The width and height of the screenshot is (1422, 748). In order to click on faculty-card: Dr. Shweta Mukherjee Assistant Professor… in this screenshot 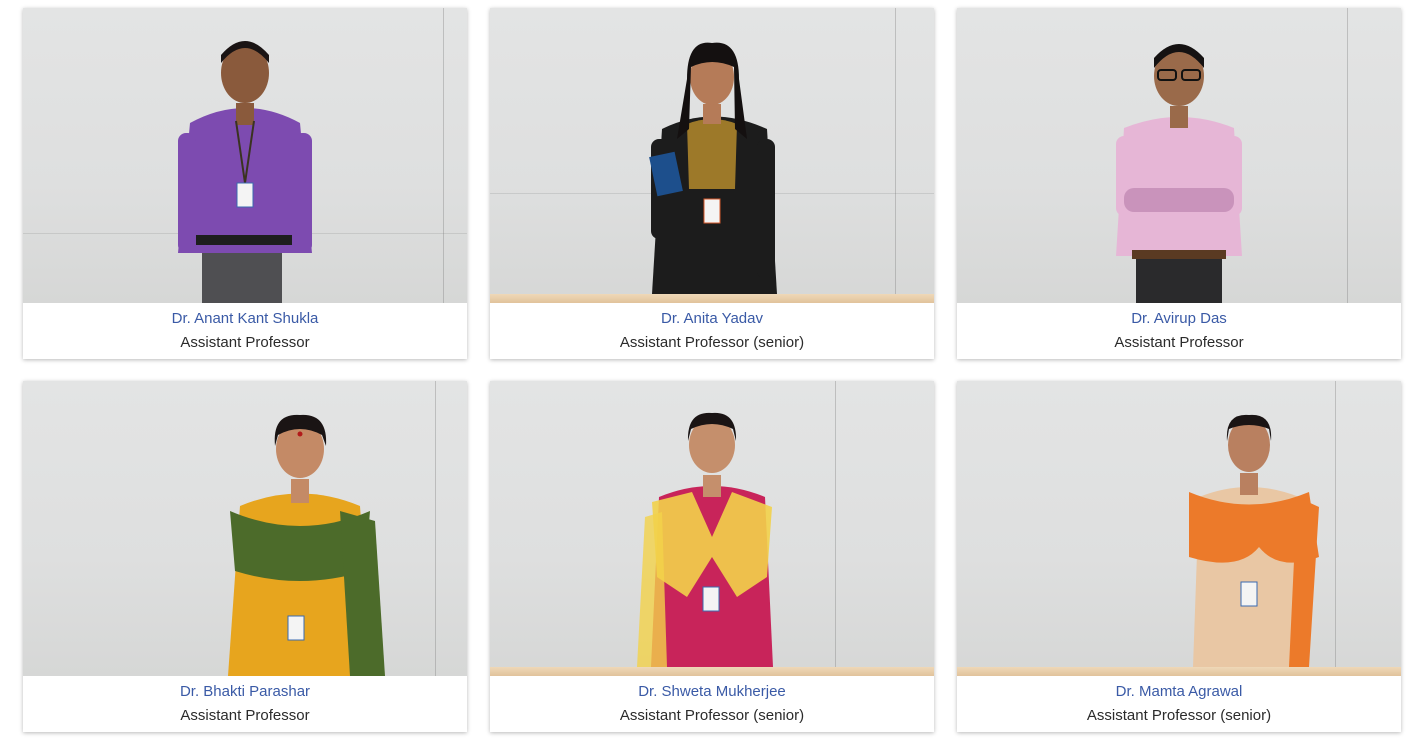, I will do `click(712, 556)`.